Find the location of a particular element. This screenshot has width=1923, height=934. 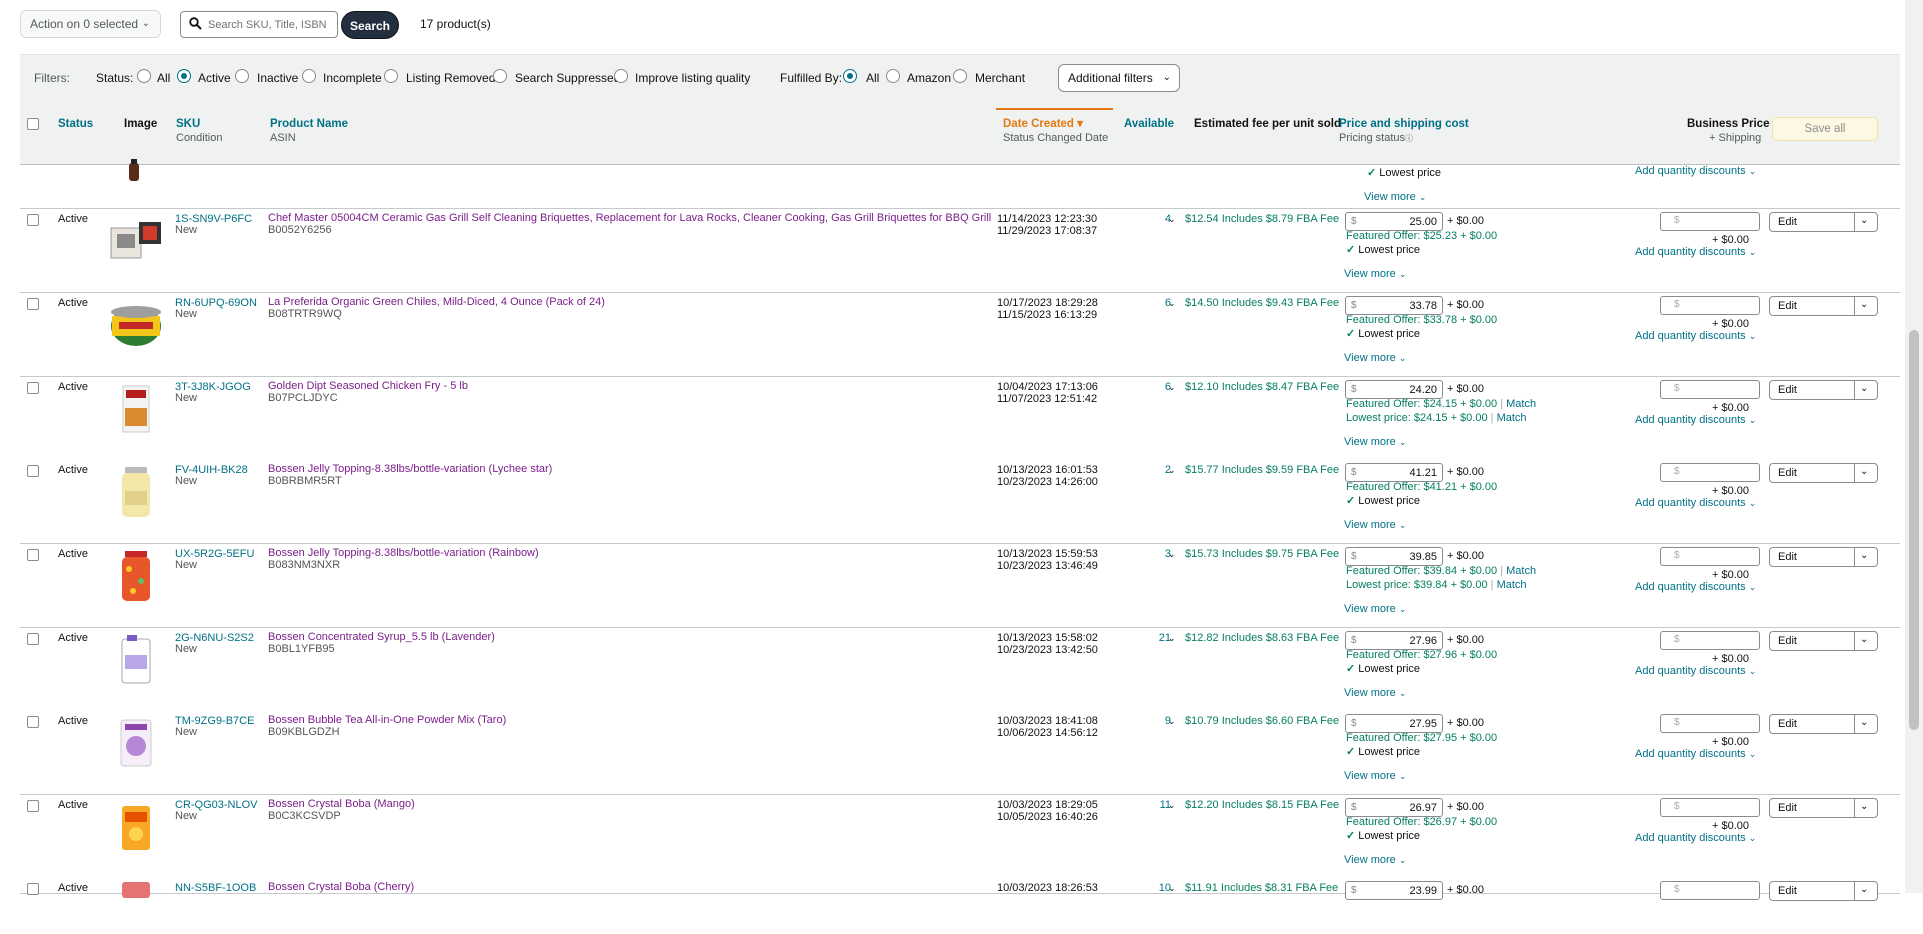

status-option-search-suppressed: Search Suppressed is located at coordinates (567, 78).